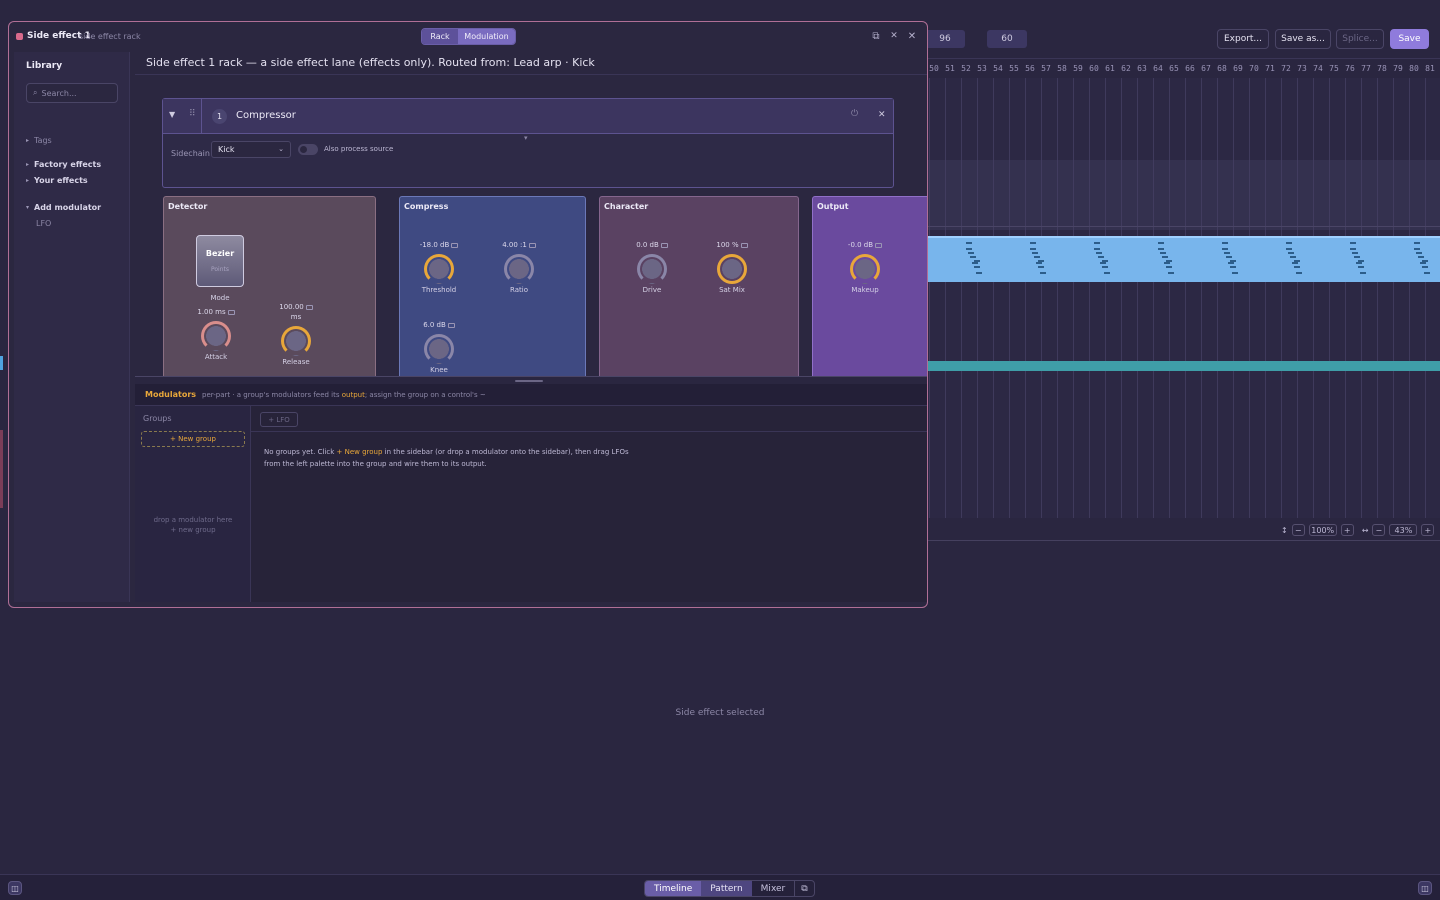 This screenshot has height=900, width=1440. I want to click on satmix-knob, so click(732, 269).